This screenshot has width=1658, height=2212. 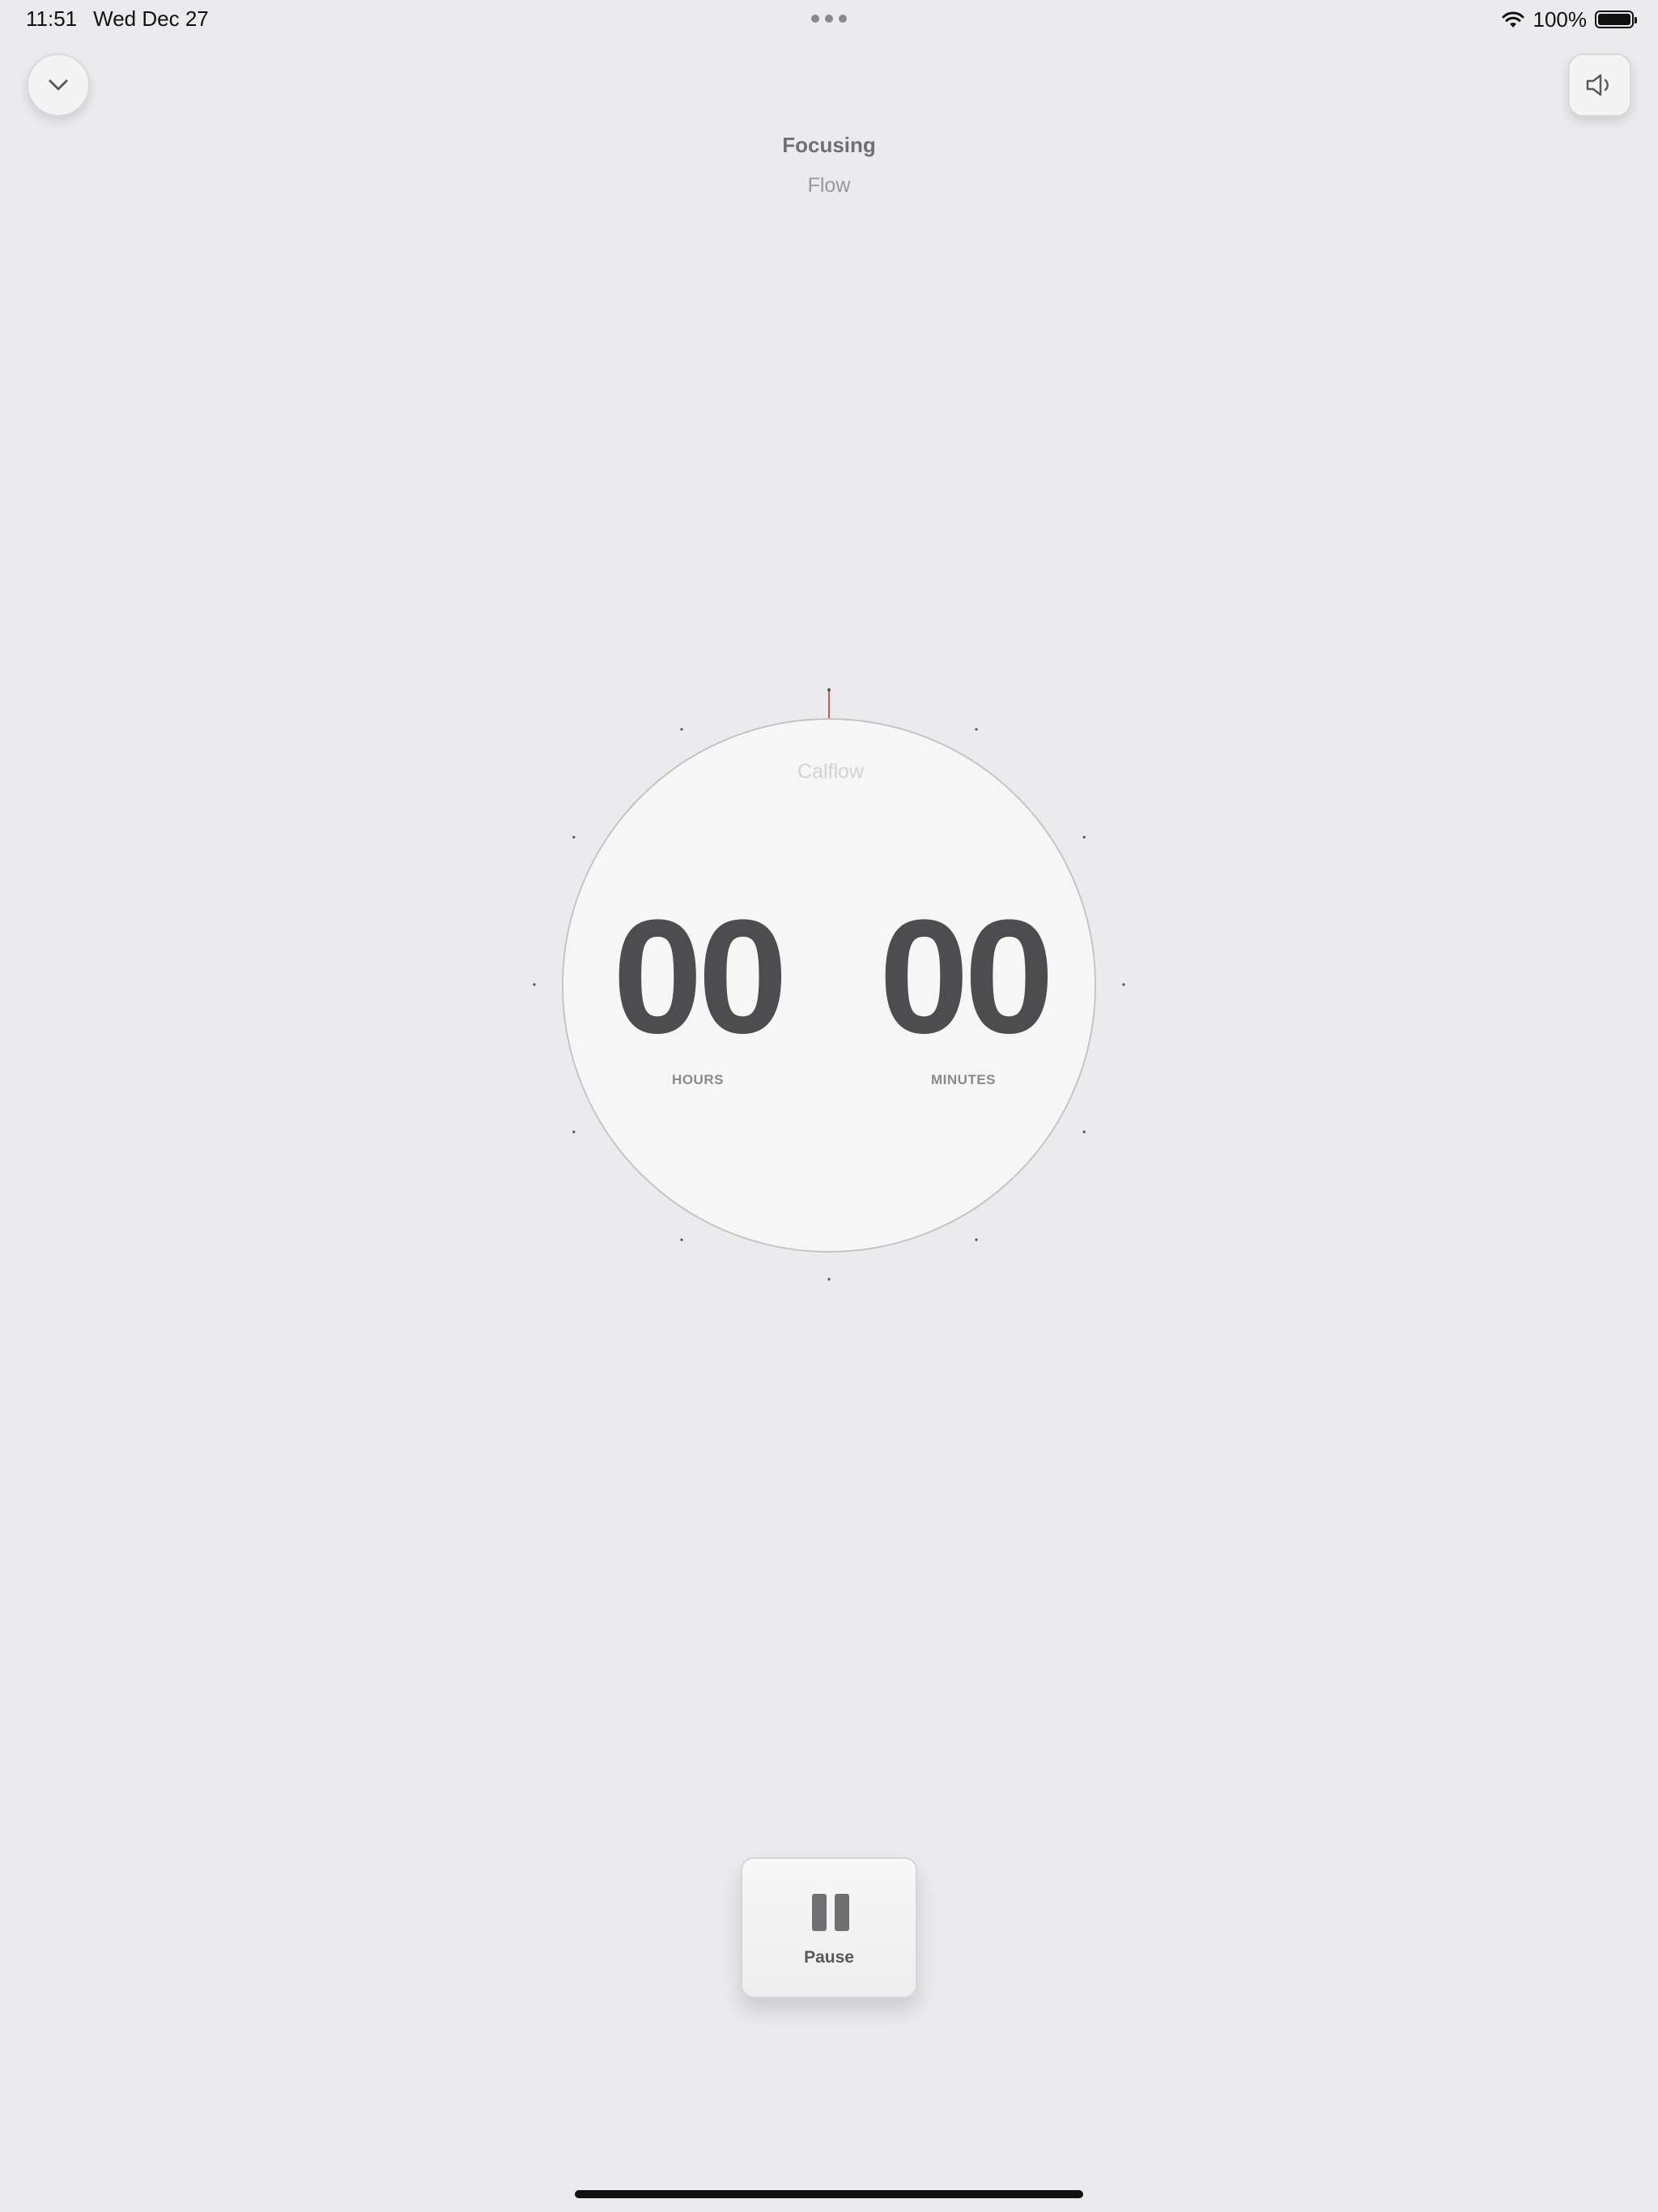 What do you see at coordinates (1616, 19) in the screenshot?
I see `battery-icon` at bounding box center [1616, 19].